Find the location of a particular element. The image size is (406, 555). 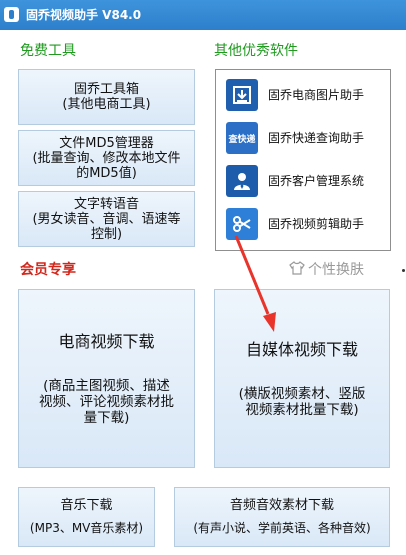

md5-button-sub: (批量查询、修改本地文件 is located at coordinates (106, 158).